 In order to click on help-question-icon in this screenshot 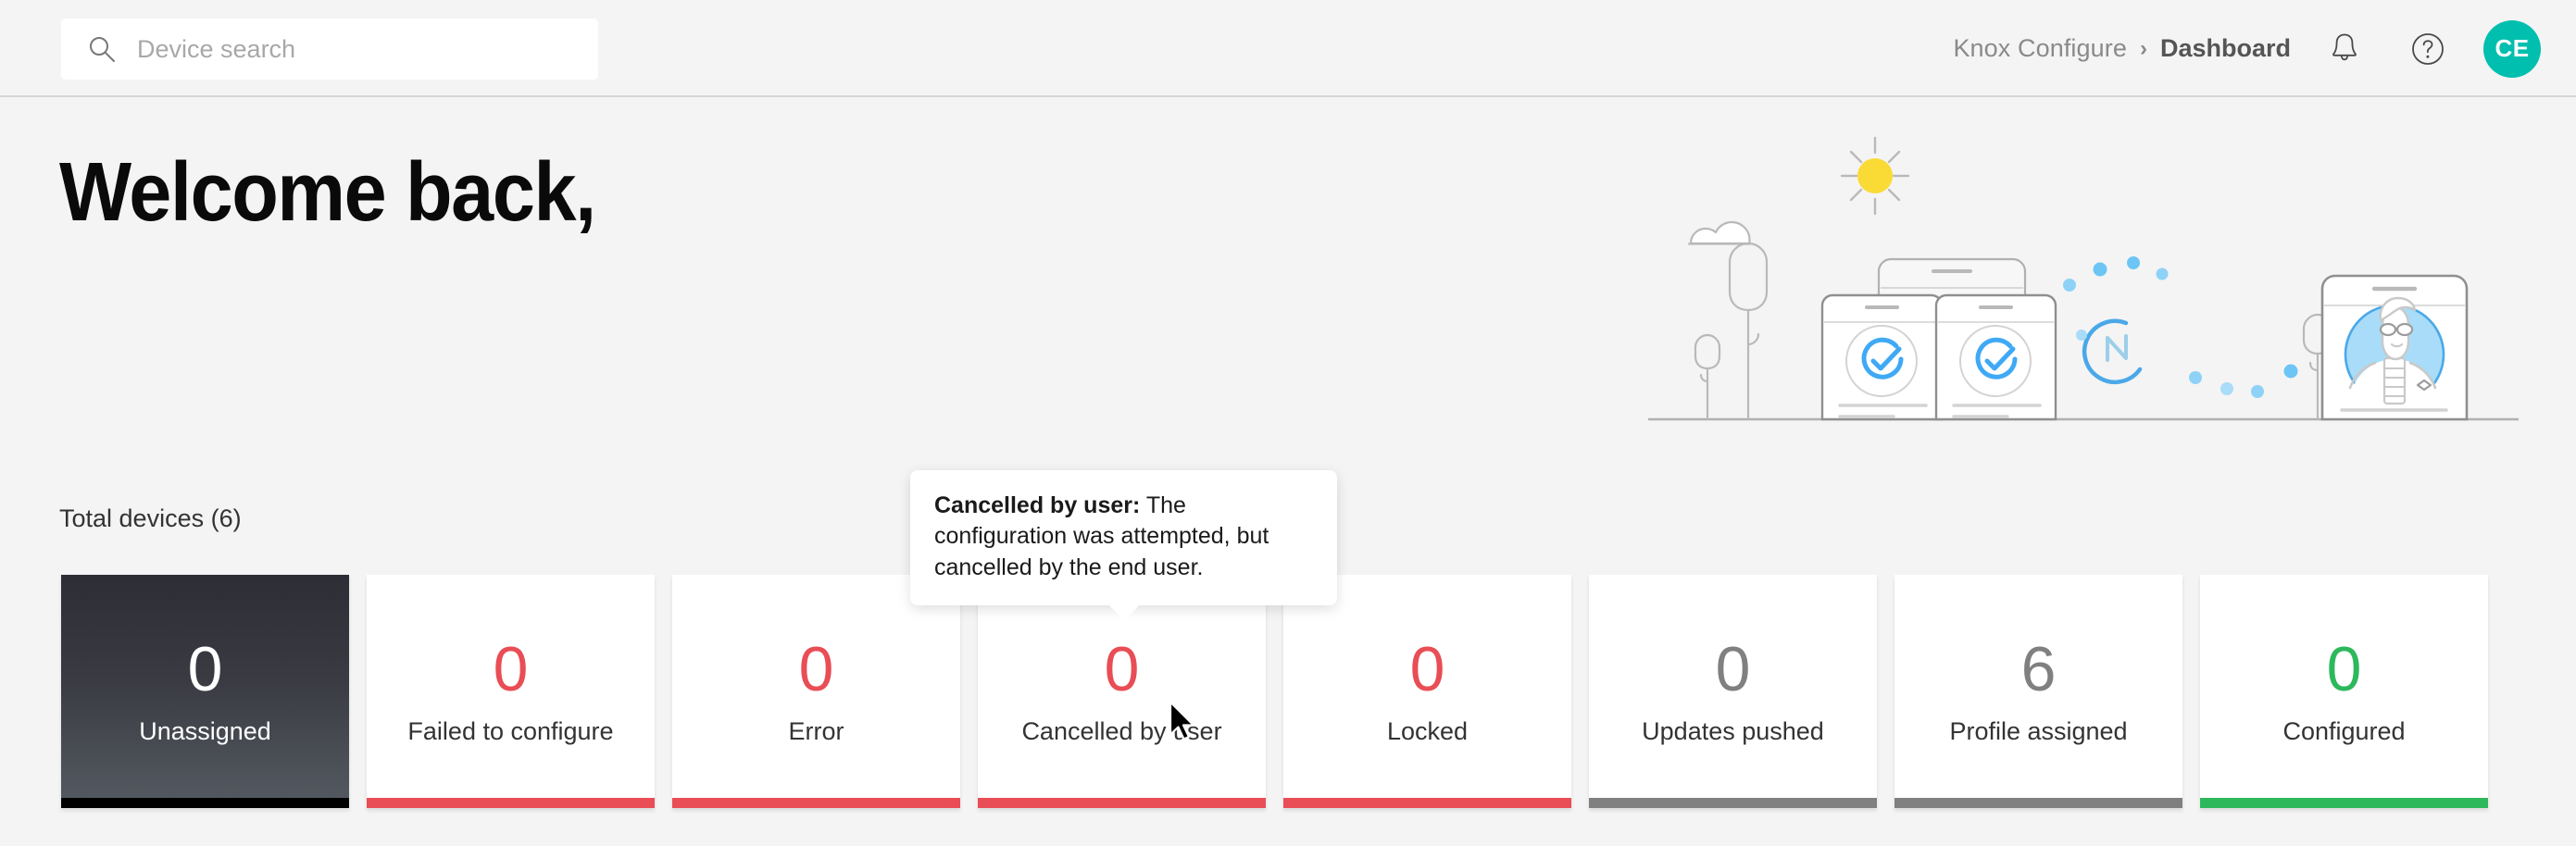, I will do `click(2427, 49)`.